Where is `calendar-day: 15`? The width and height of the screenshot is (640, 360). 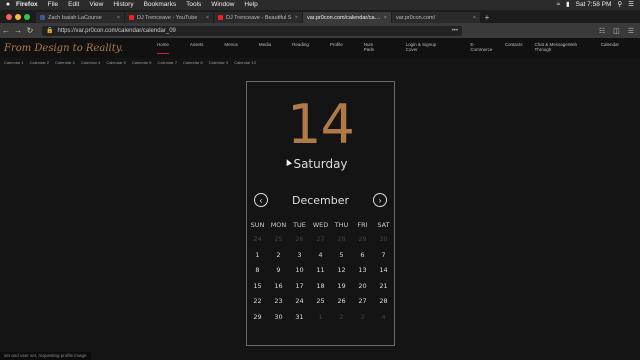 calendar-day: 15 is located at coordinates (257, 287).